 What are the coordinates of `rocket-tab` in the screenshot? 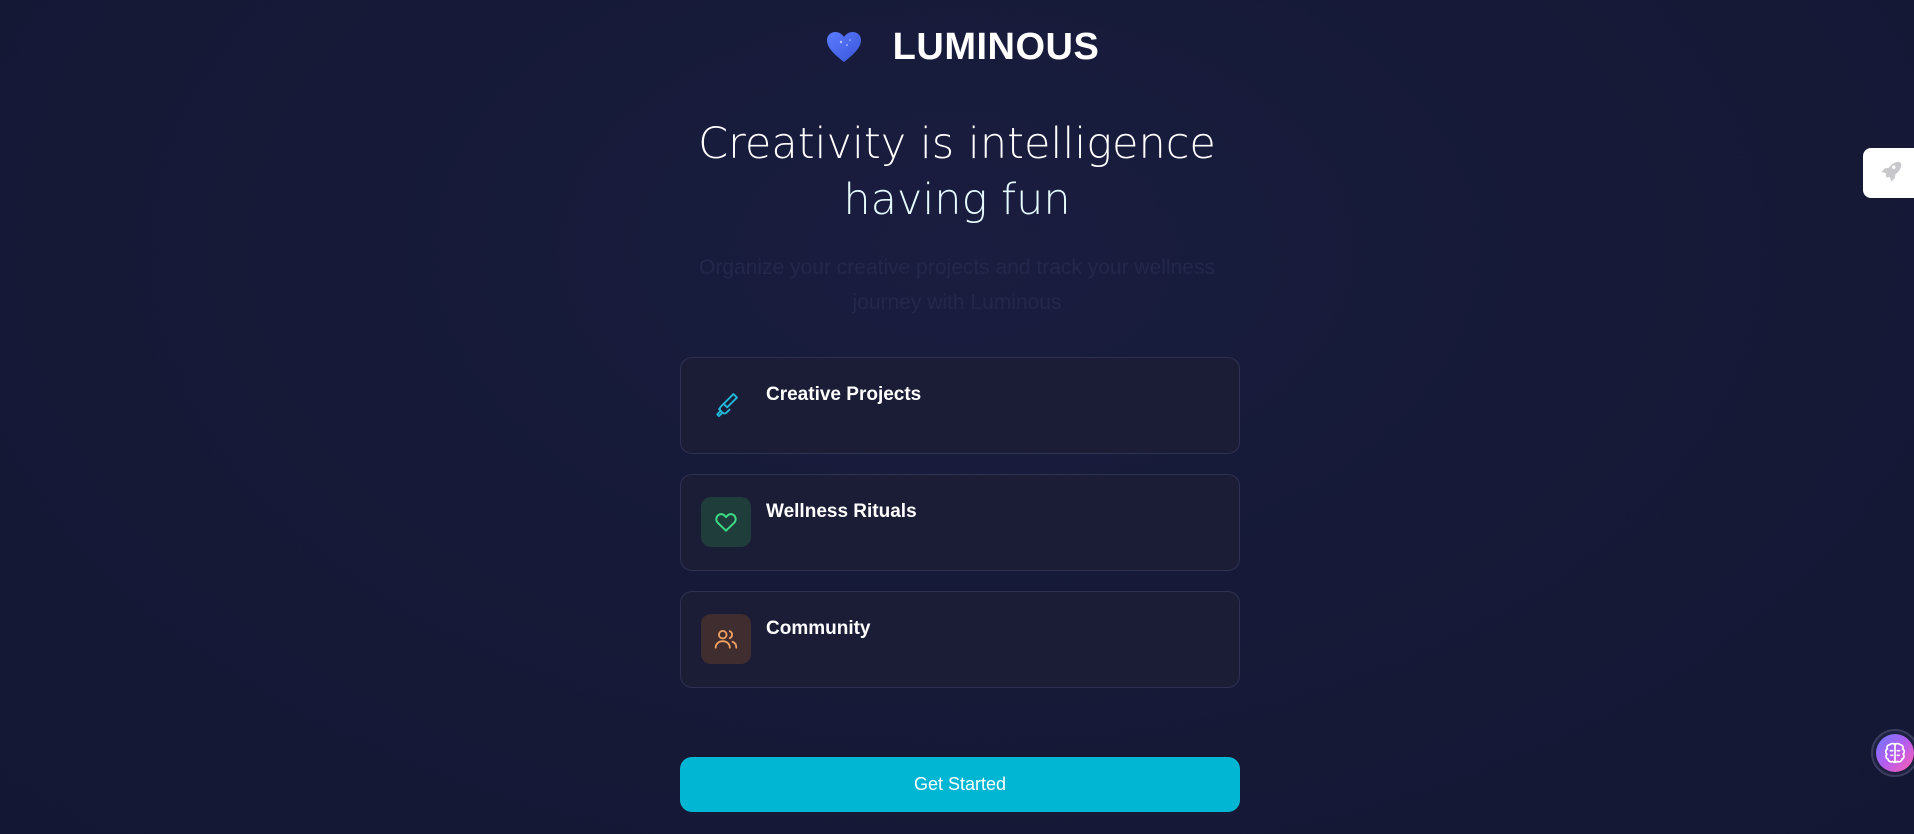 It's located at (1888, 173).